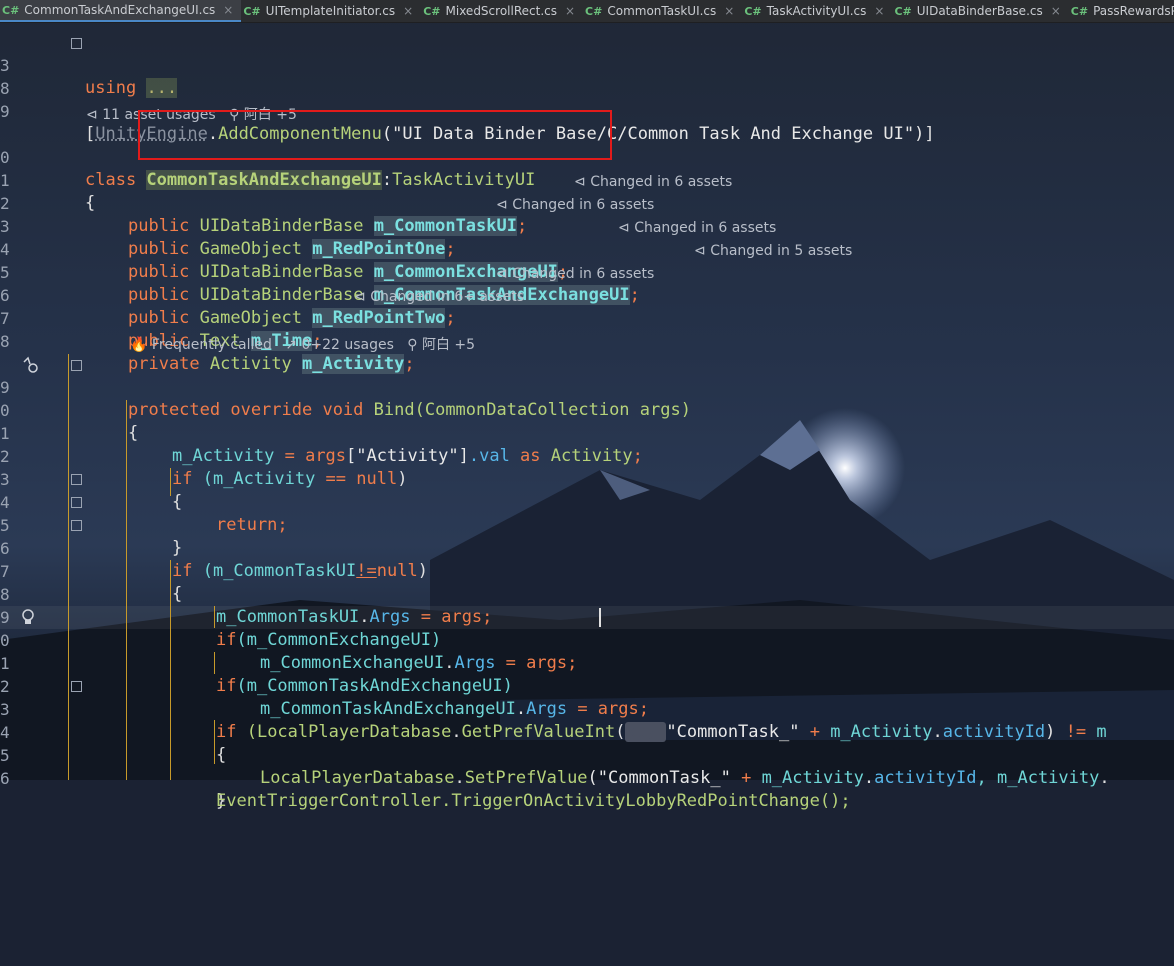  What do you see at coordinates (530, 456) in the screenshot?
I see `code-token: as` at bounding box center [530, 456].